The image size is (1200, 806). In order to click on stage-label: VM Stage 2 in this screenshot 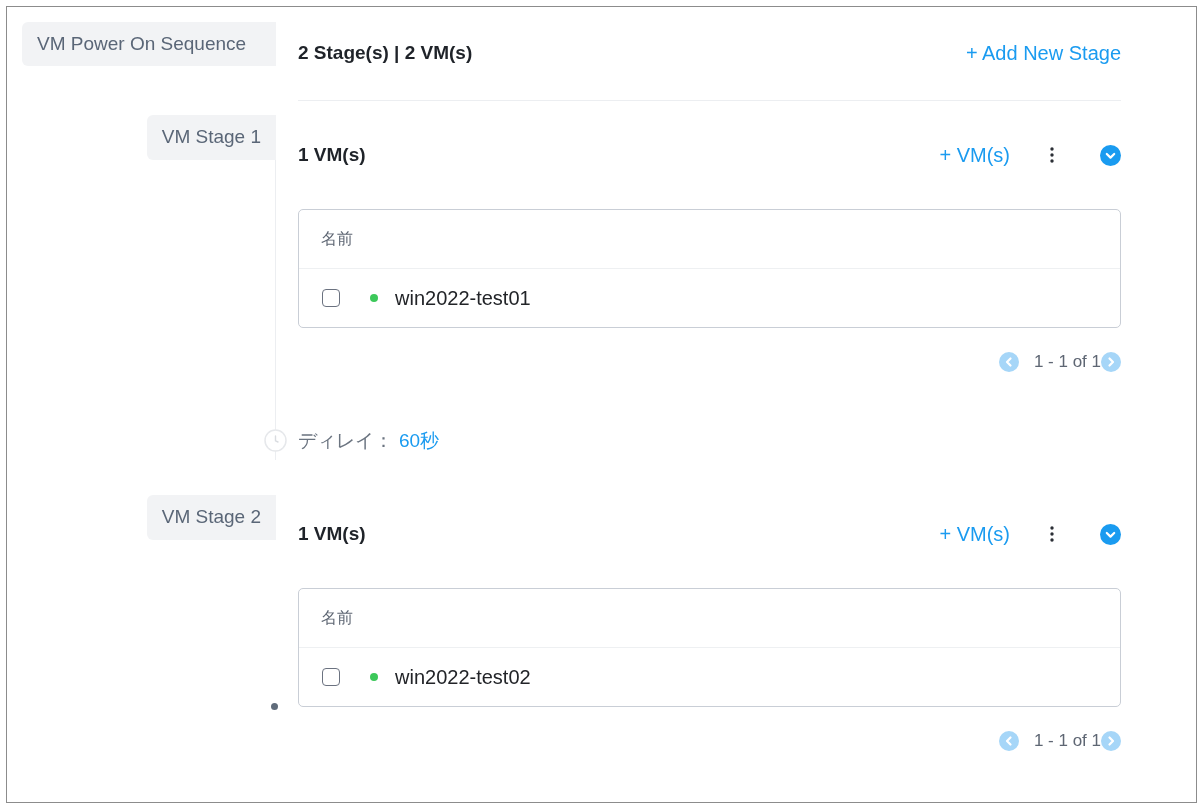, I will do `click(211, 517)`.